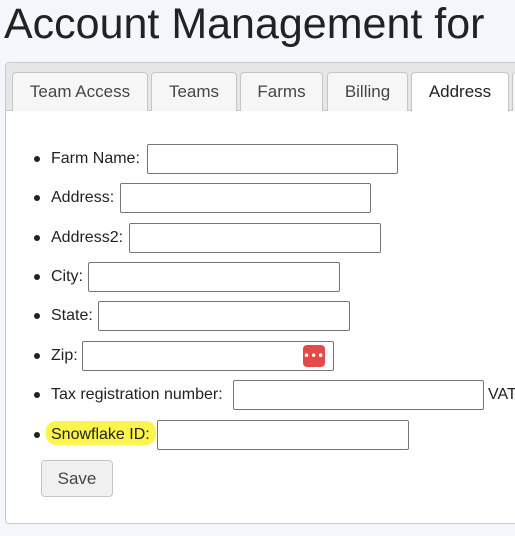 The width and height of the screenshot is (515, 536). What do you see at coordinates (315, 356) in the screenshot?
I see `password-manager-icon: •••|` at bounding box center [315, 356].